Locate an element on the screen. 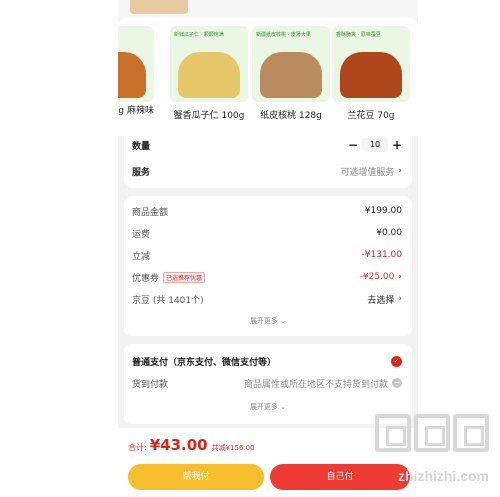 The image size is (500, 497). product-card: 香酥脆爽 · 原味蚕豆兰花豆 70g is located at coordinates (371, 73).